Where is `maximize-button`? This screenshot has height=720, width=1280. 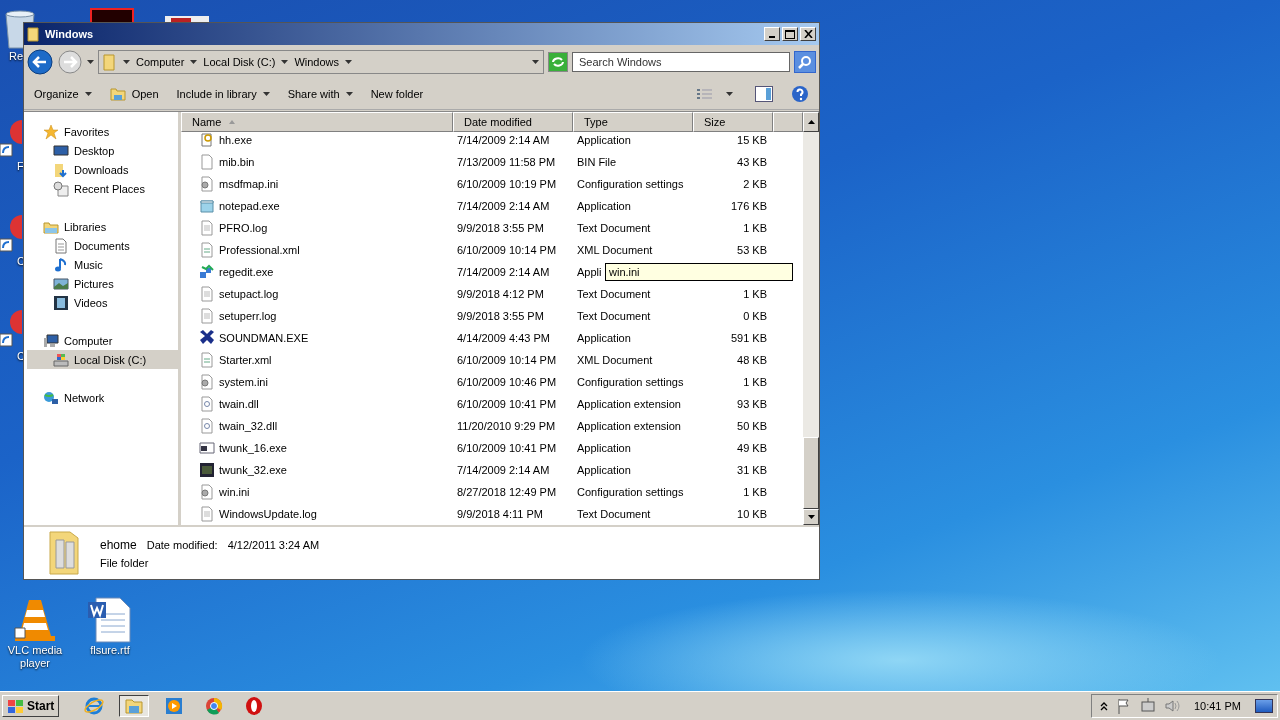
maximize-button is located at coordinates (790, 34).